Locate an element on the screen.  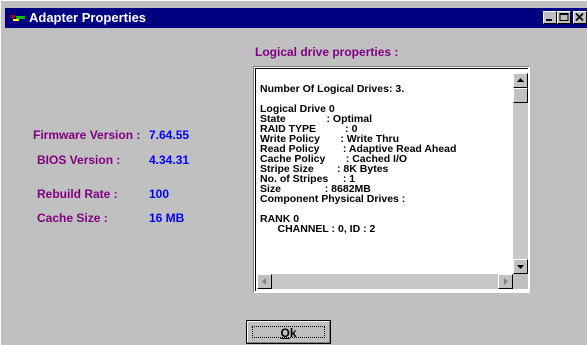
minimize-button is located at coordinates (550, 17).